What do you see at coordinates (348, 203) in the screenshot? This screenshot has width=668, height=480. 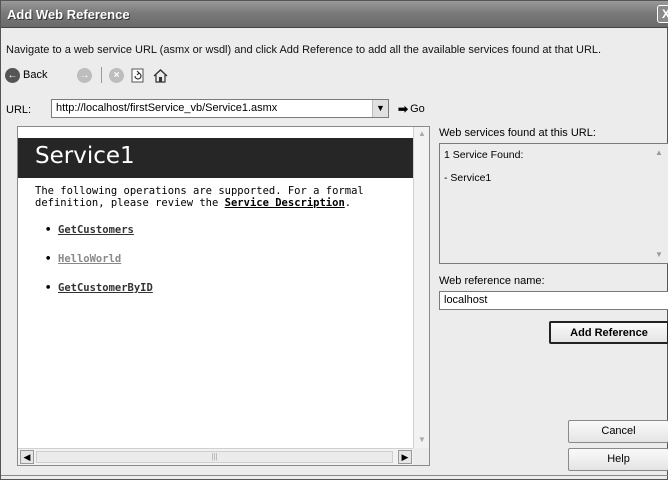 I see `intro-period: .` at bounding box center [348, 203].